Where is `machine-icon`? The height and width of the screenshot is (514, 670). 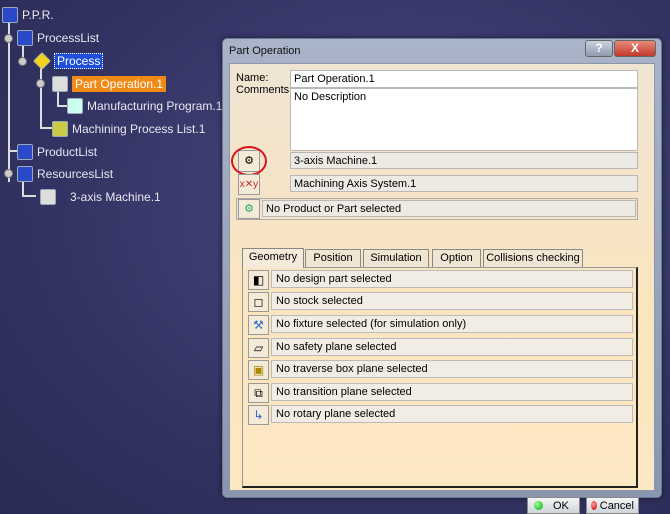 machine-icon is located at coordinates (48, 197).